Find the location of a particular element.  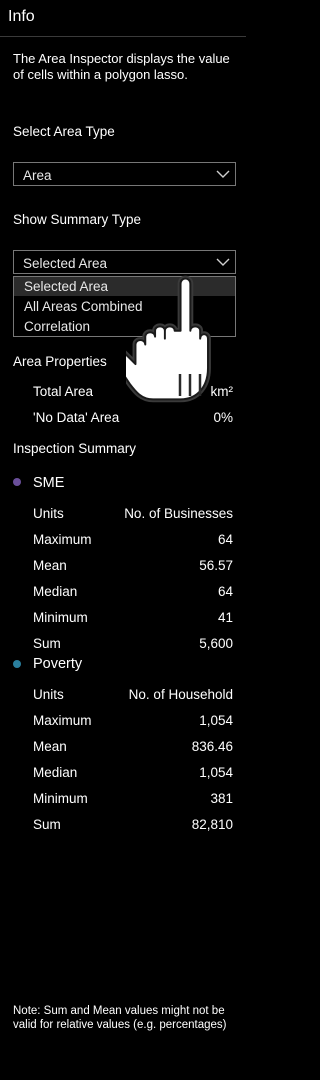

sme-series-dot is located at coordinates (17, 482).